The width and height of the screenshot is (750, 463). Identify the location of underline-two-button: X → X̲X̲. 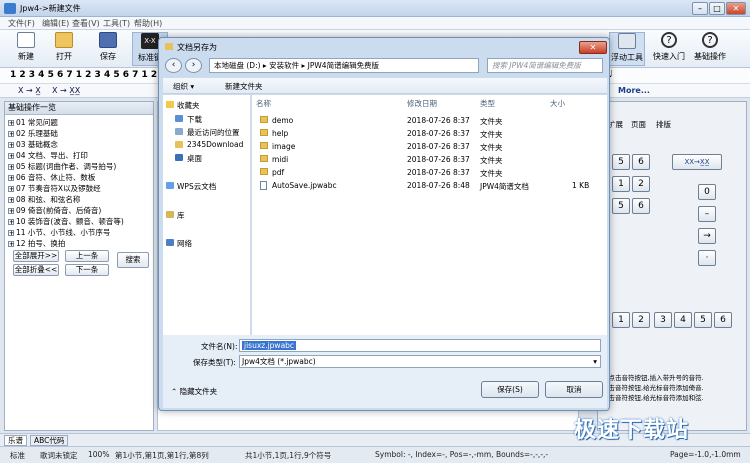
(66, 90).